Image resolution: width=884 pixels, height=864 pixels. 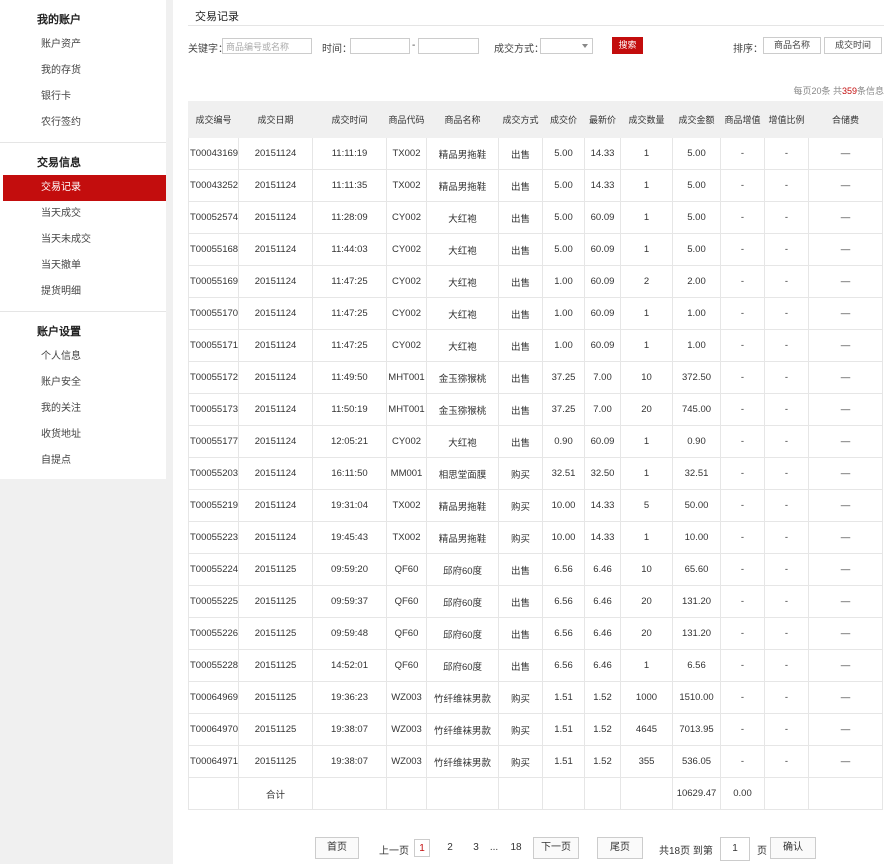 I want to click on table-cell: 邱府60度, so click(x=462, y=601).